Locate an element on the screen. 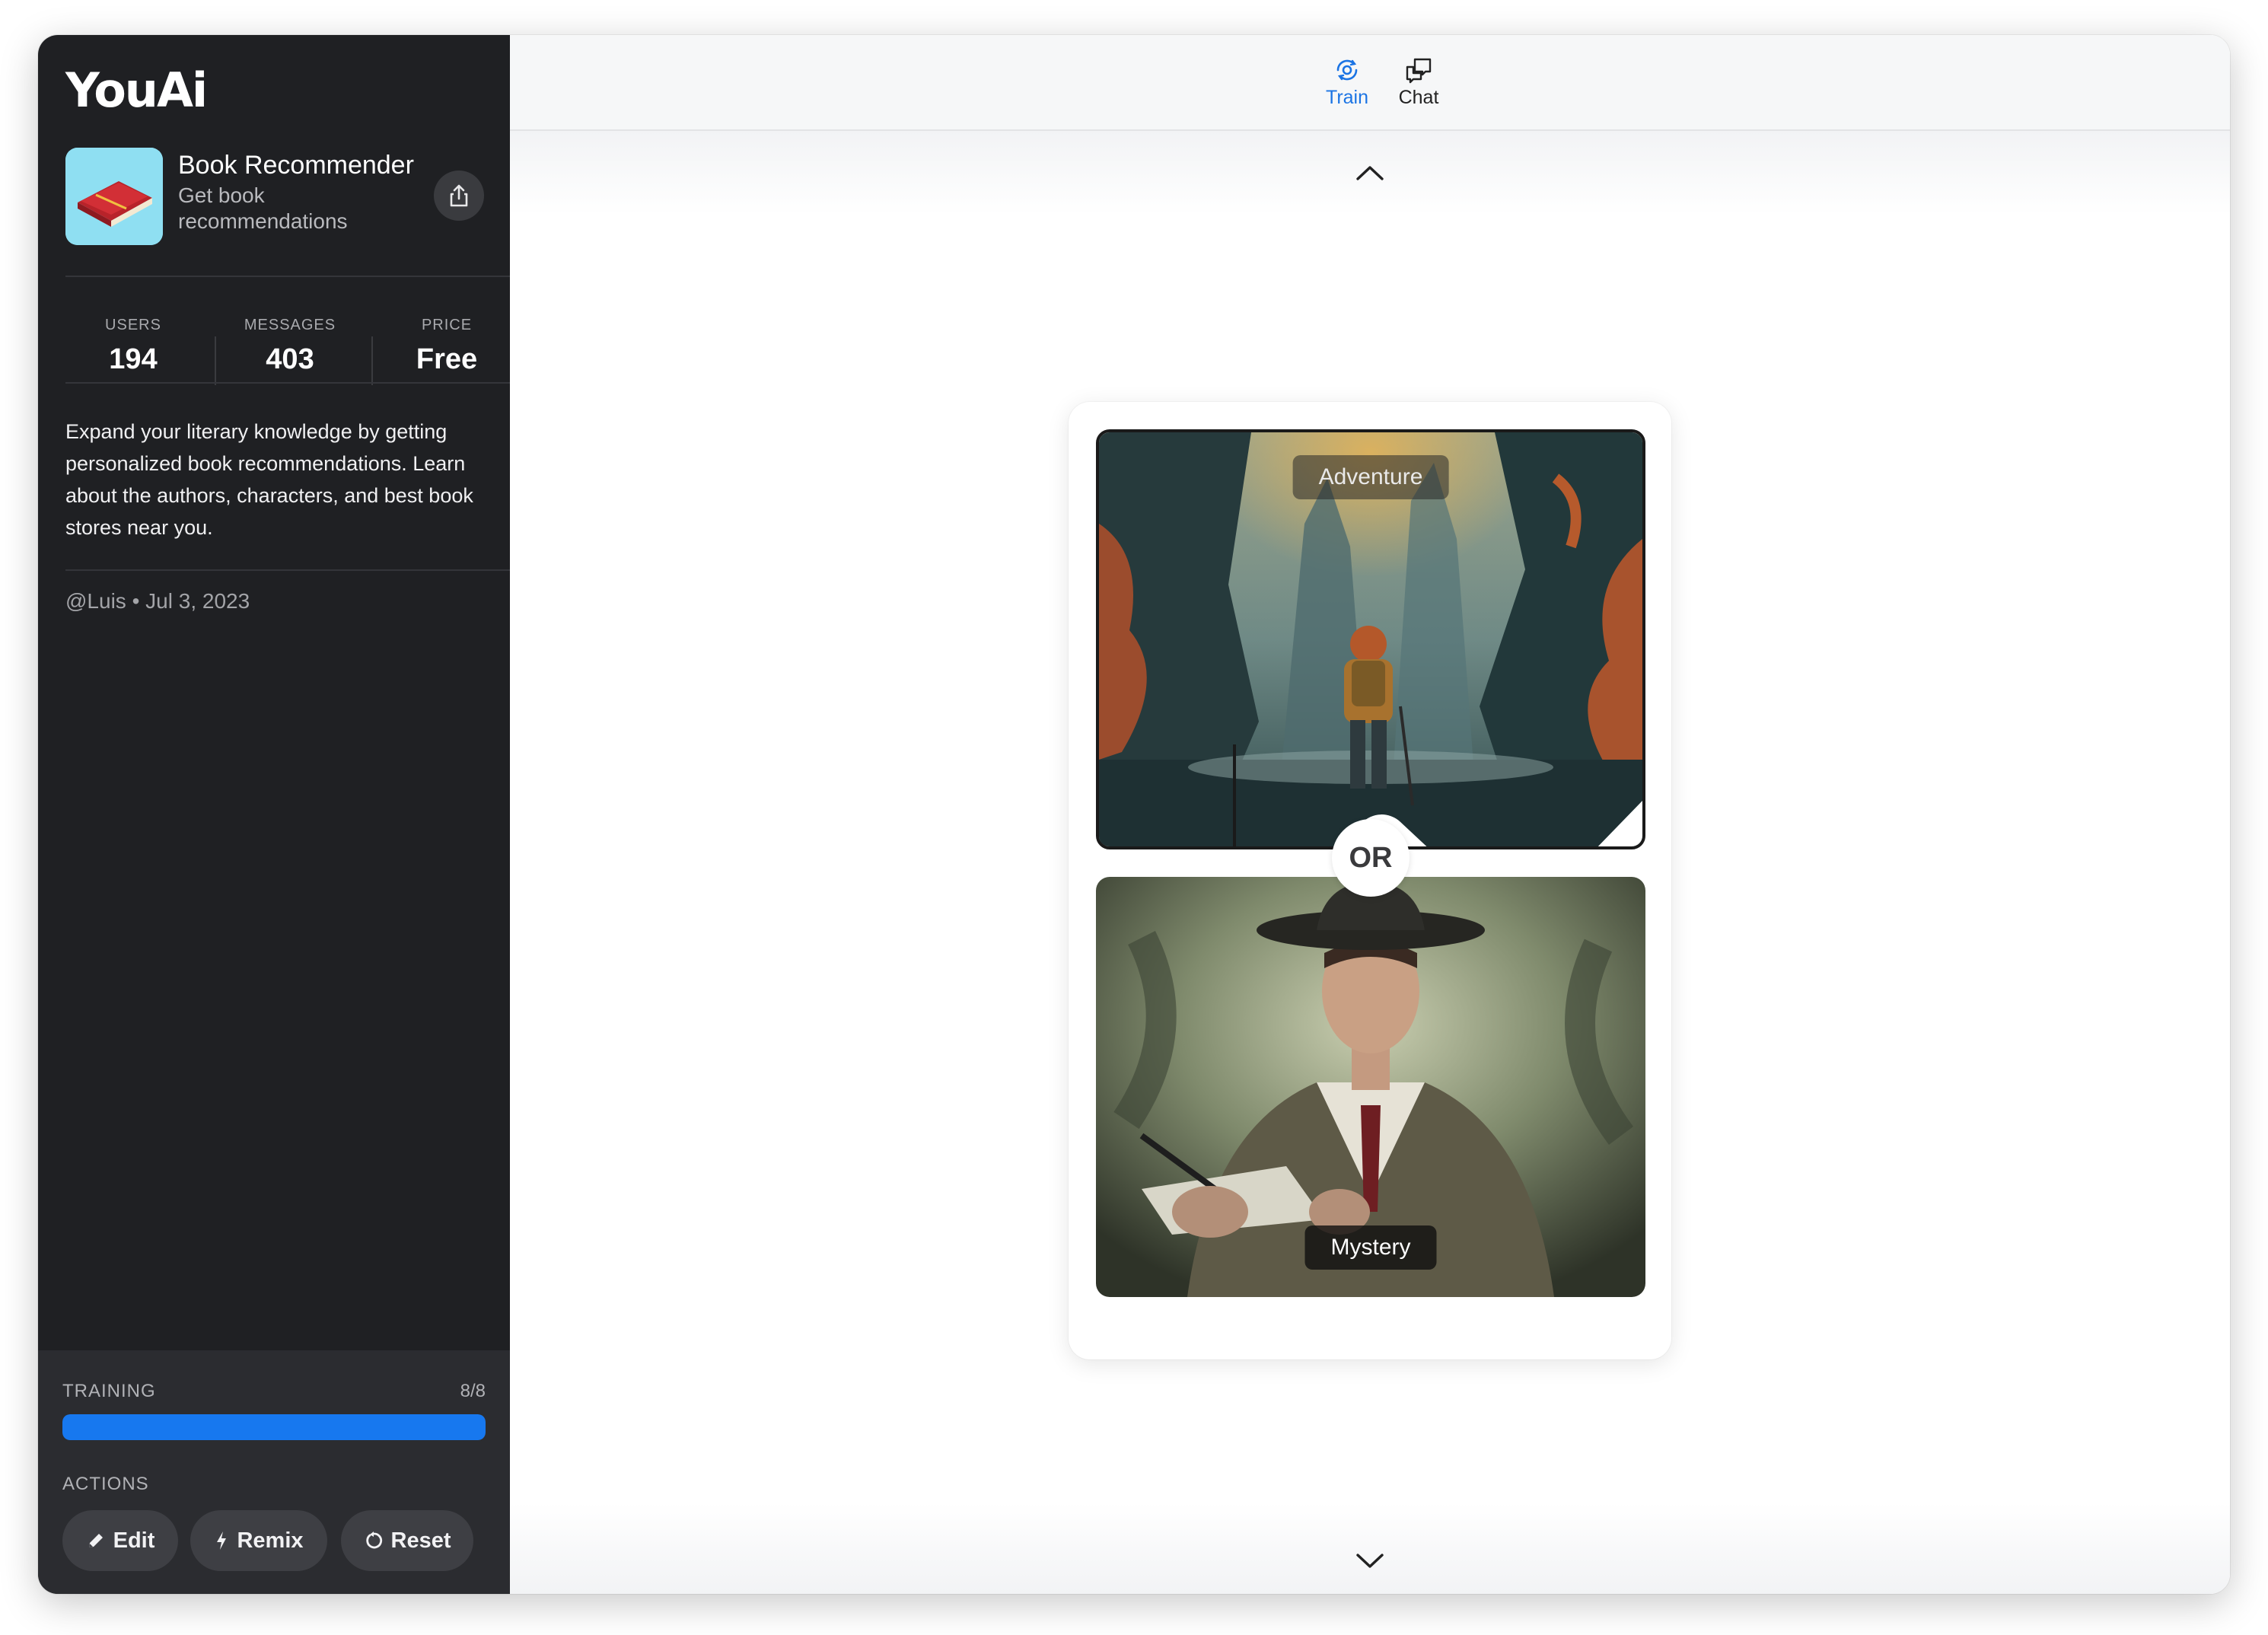  checkmark-icon is located at coordinates (1498, 824).